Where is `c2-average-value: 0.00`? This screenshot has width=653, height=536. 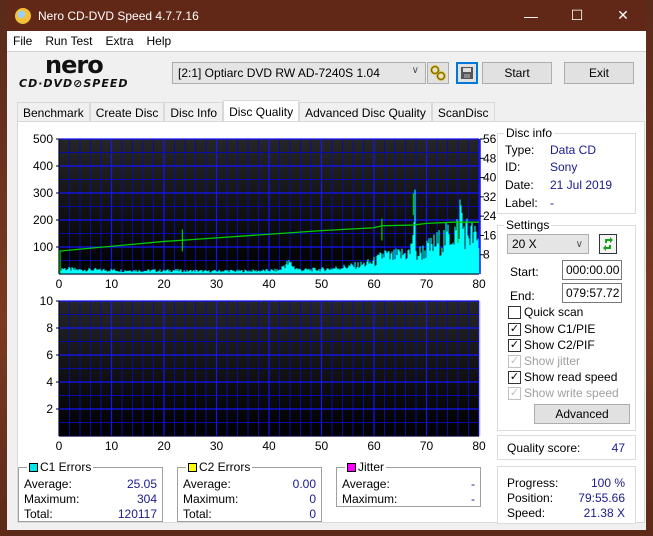 c2-average-value: 0.00 is located at coordinates (304, 484).